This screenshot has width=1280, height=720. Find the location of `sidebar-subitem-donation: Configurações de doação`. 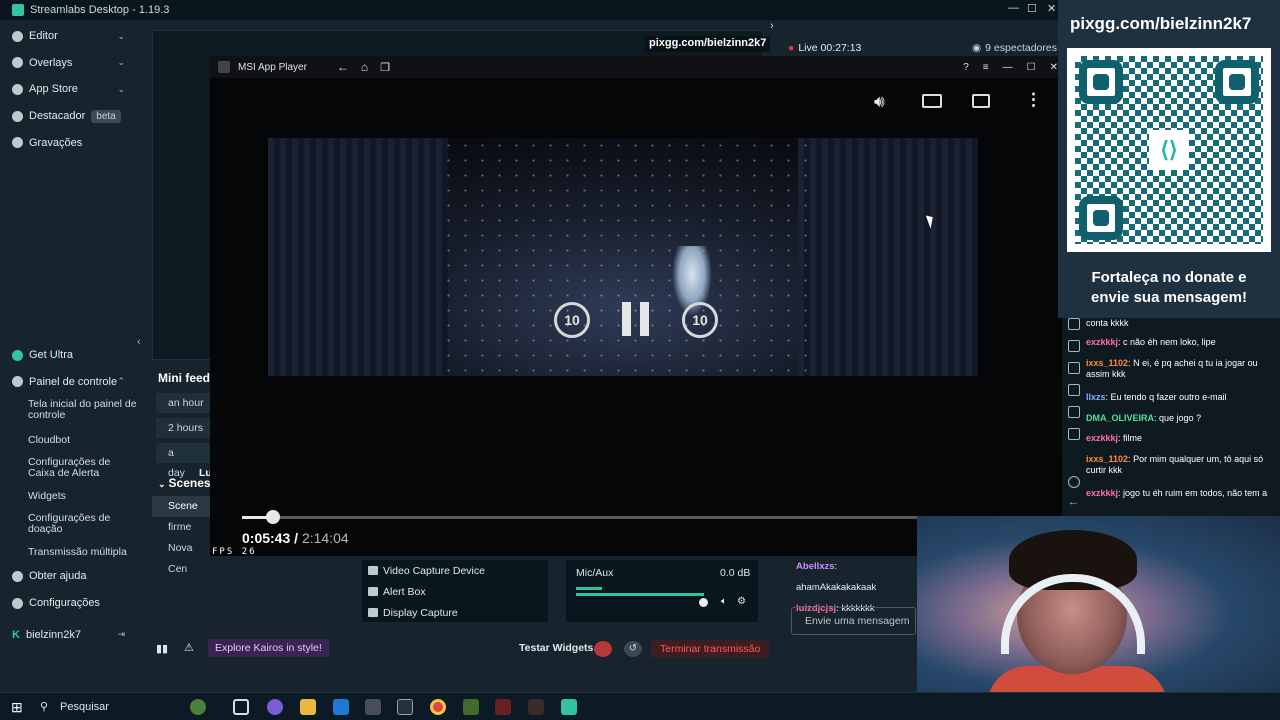

sidebar-subitem-donation: Configurações de doação is located at coordinates (68, 524).